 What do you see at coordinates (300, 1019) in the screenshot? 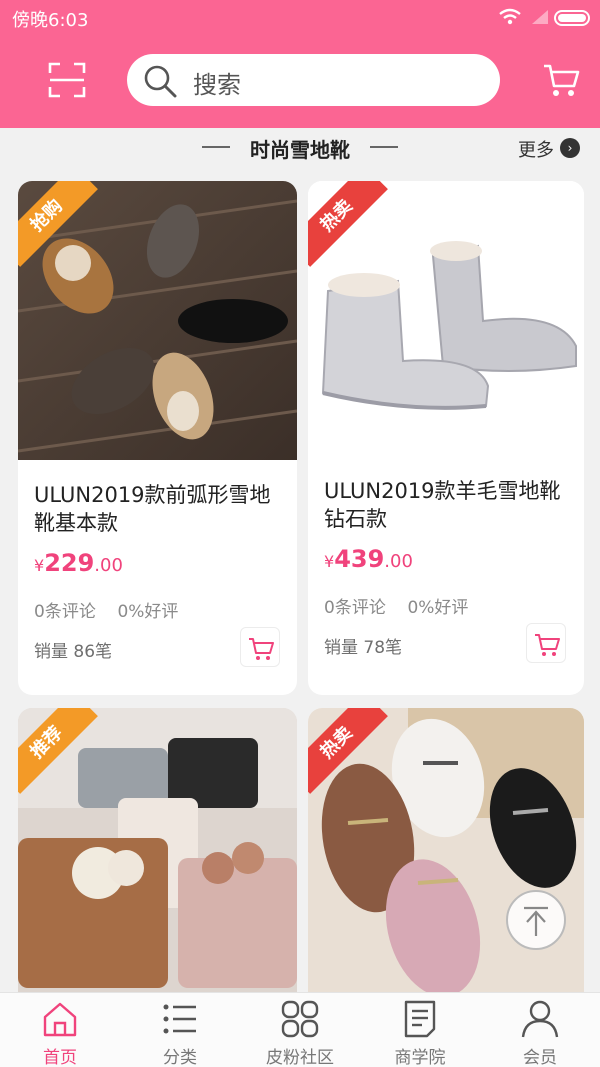
I see `community-icon` at bounding box center [300, 1019].